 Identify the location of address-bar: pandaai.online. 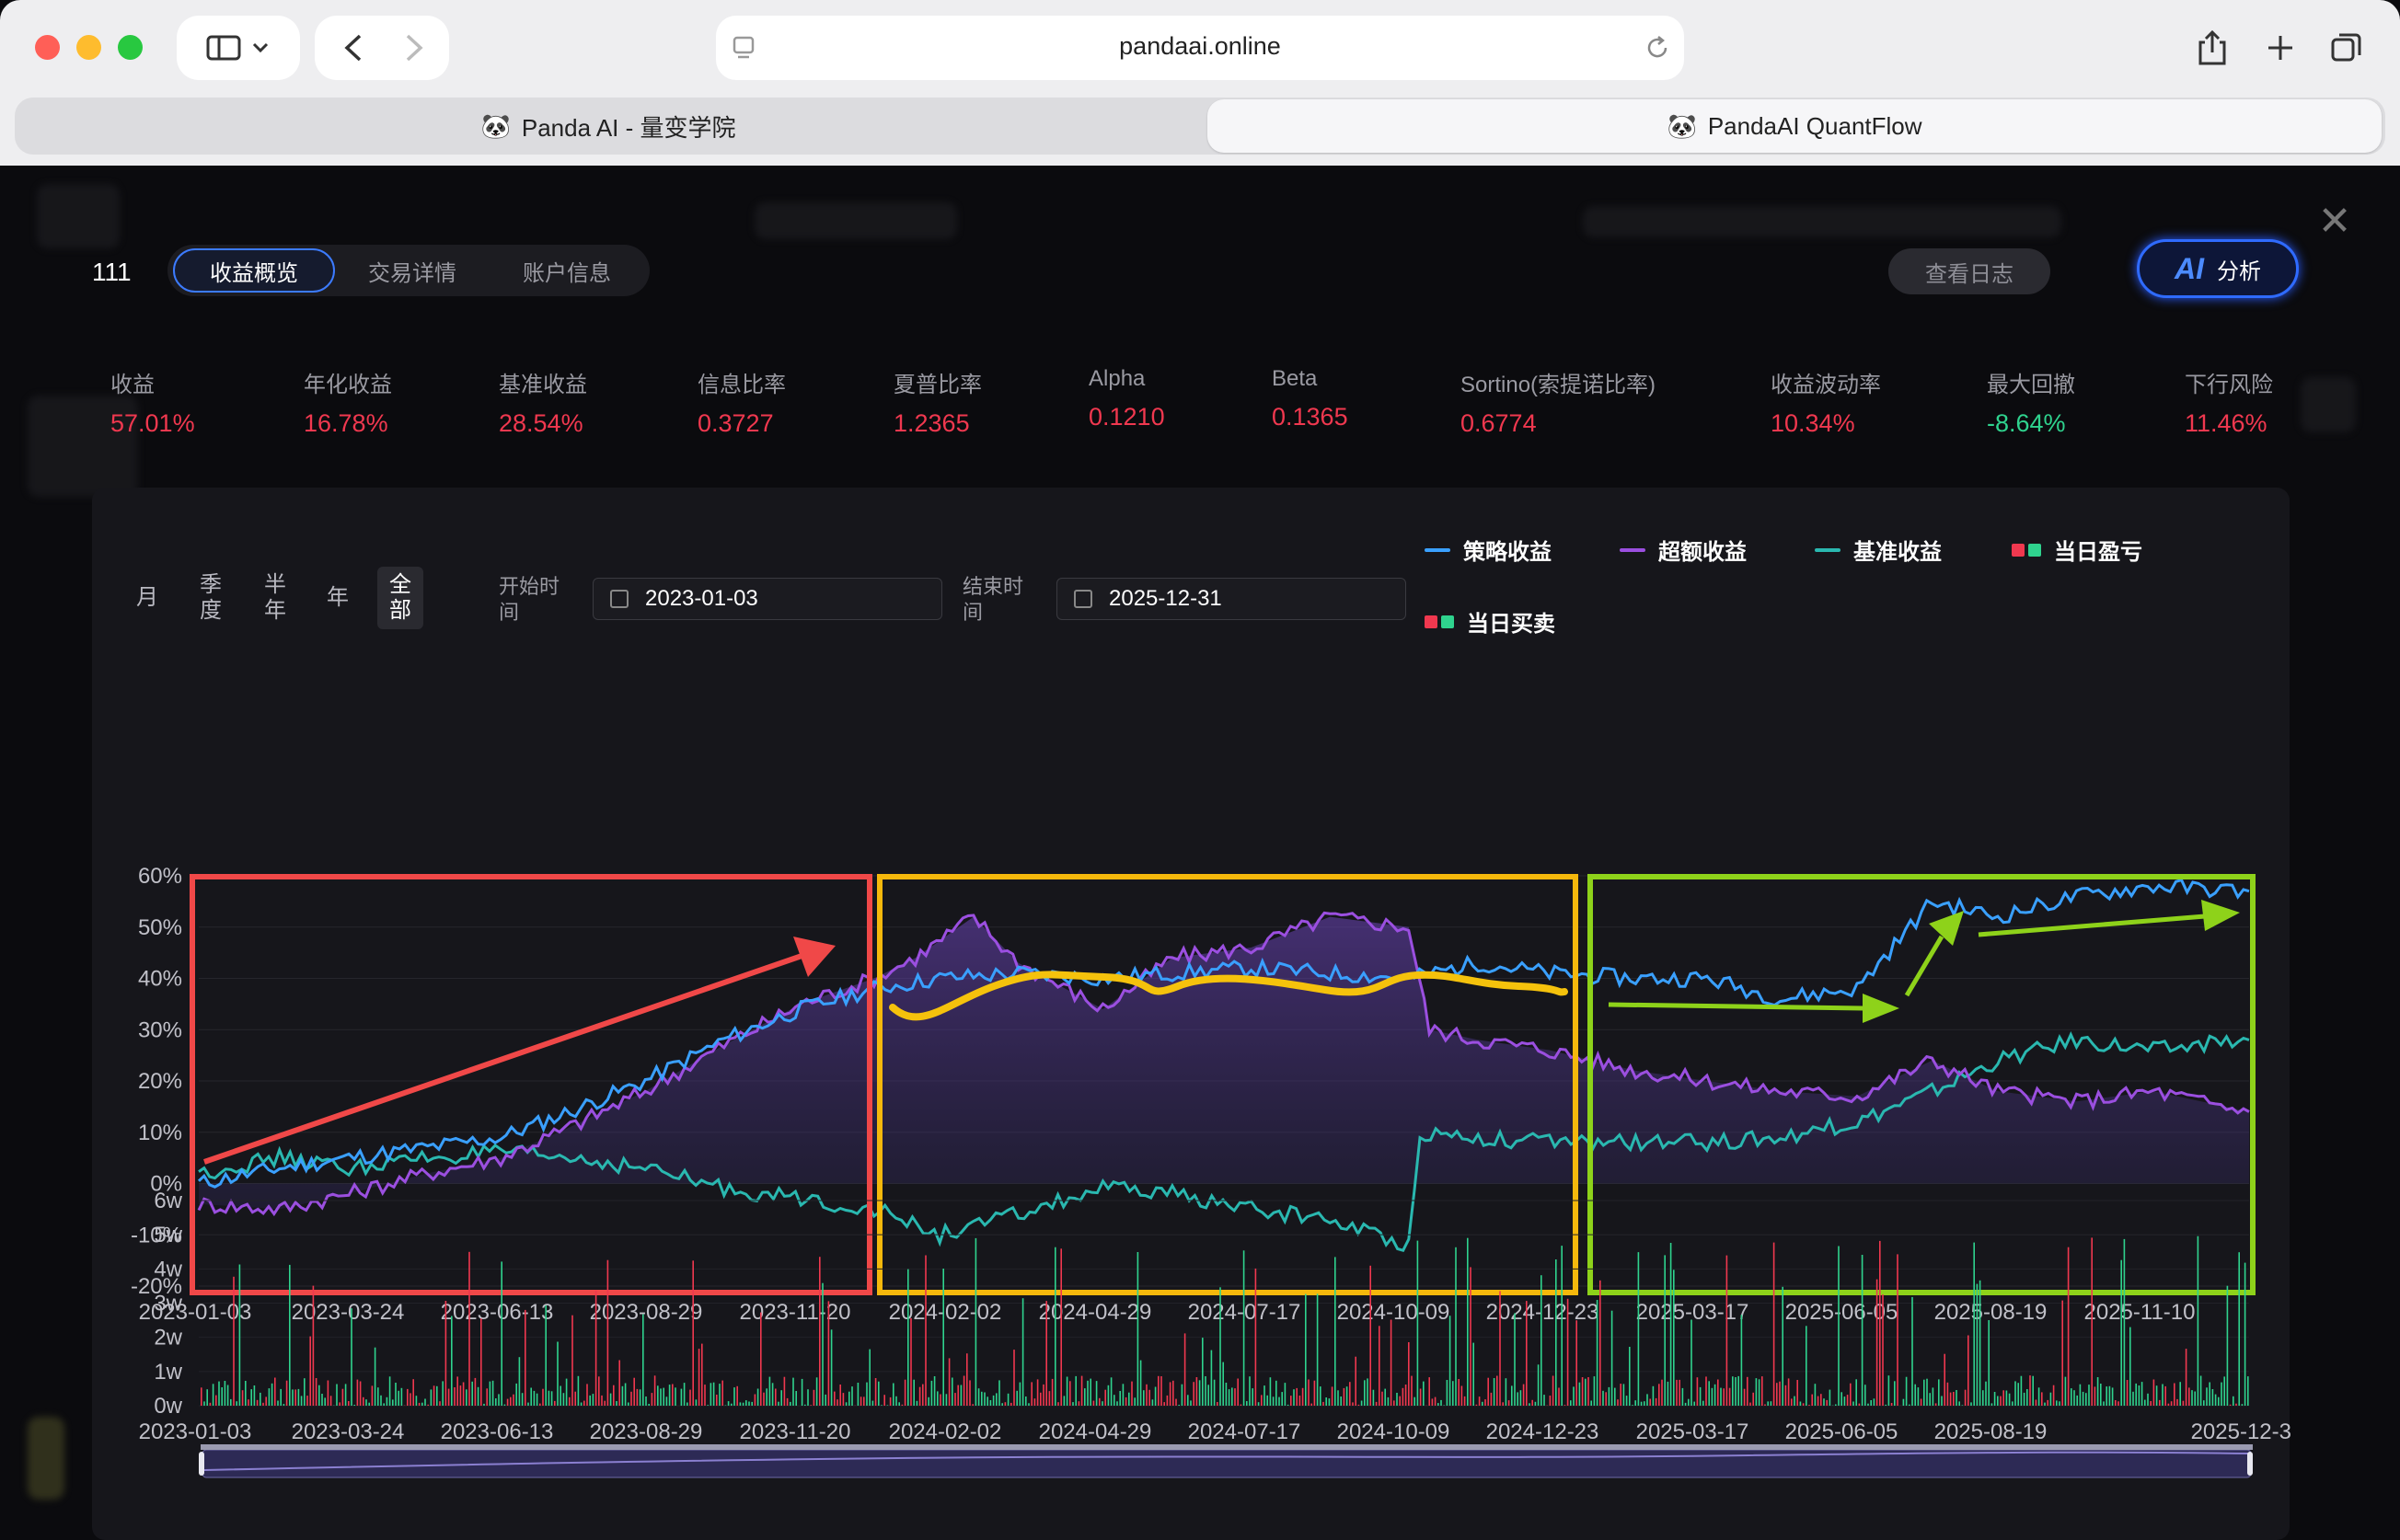
(1200, 48).